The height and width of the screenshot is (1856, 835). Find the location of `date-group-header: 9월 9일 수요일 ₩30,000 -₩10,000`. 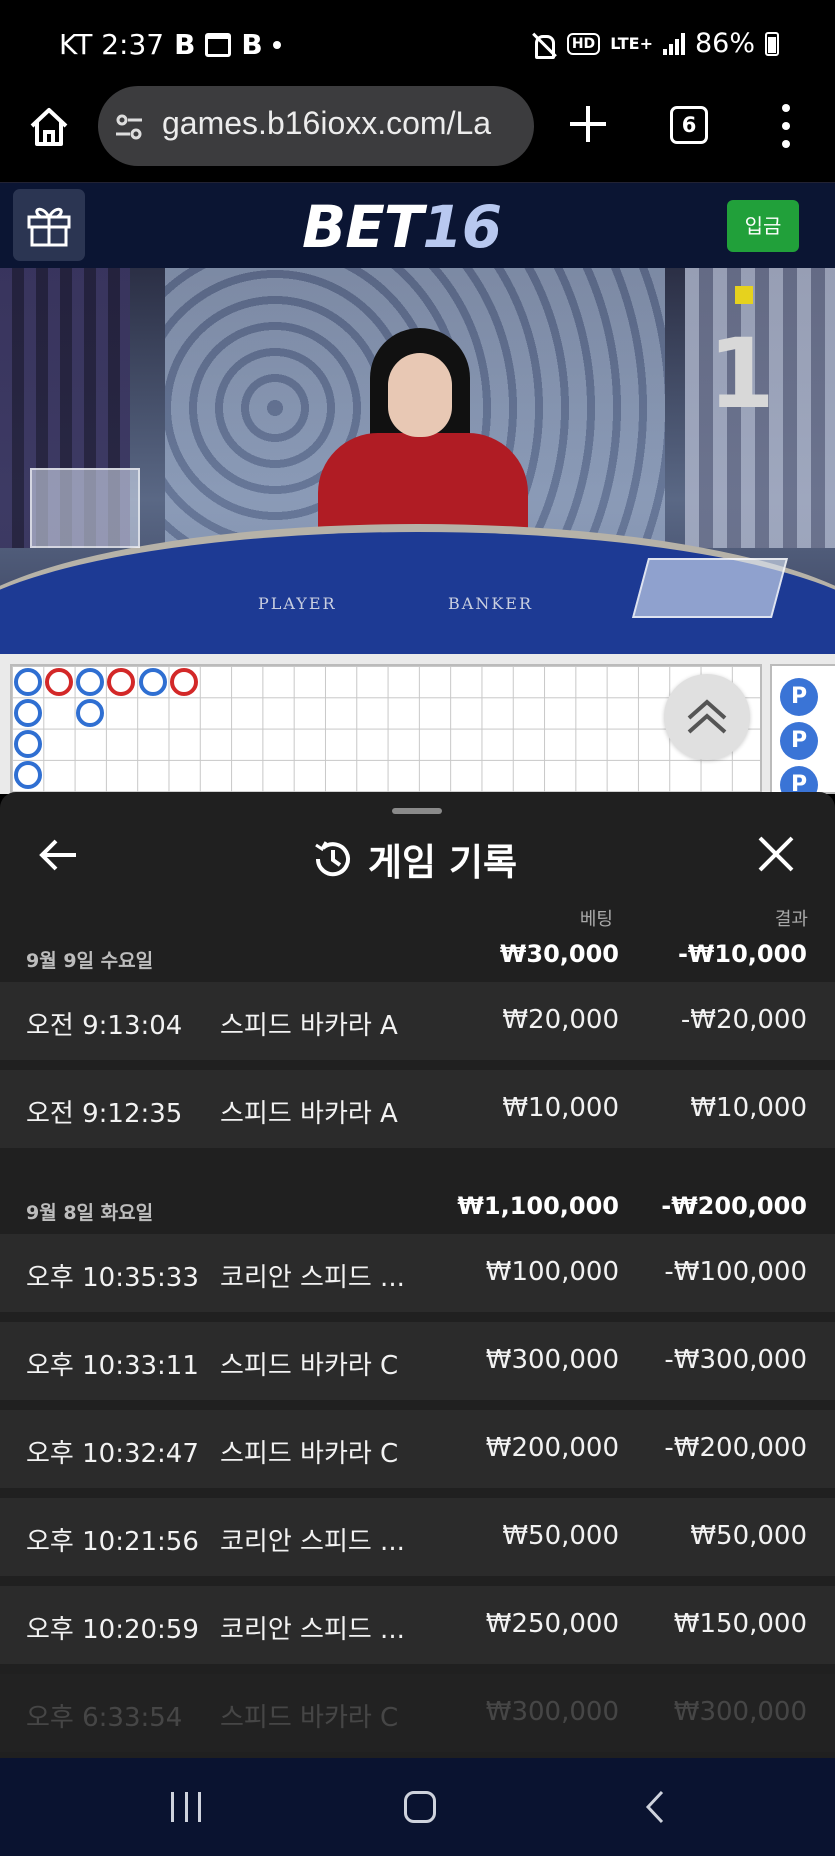

date-group-header: 9월 9일 수요일 ₩30,000 -₩10,000 is located at coordinates (417, 955).